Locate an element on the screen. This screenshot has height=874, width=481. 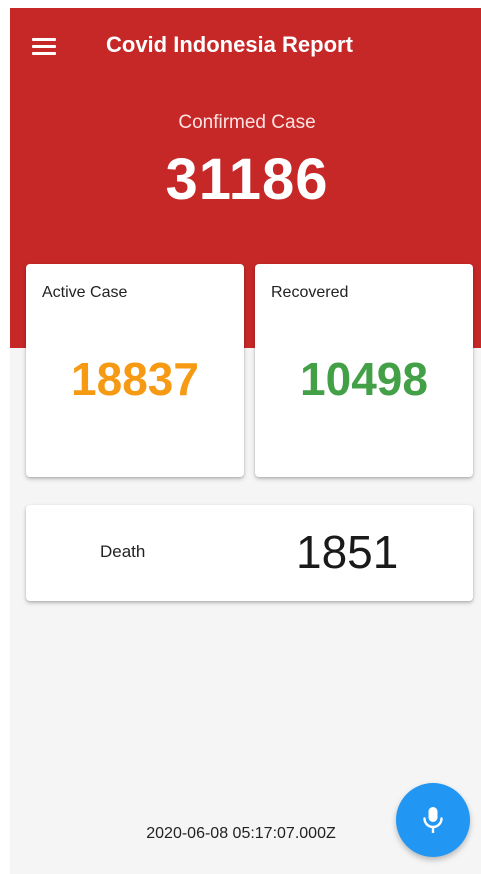
active-case-card: Active Case 18837 is located at coordinates (135, 370).